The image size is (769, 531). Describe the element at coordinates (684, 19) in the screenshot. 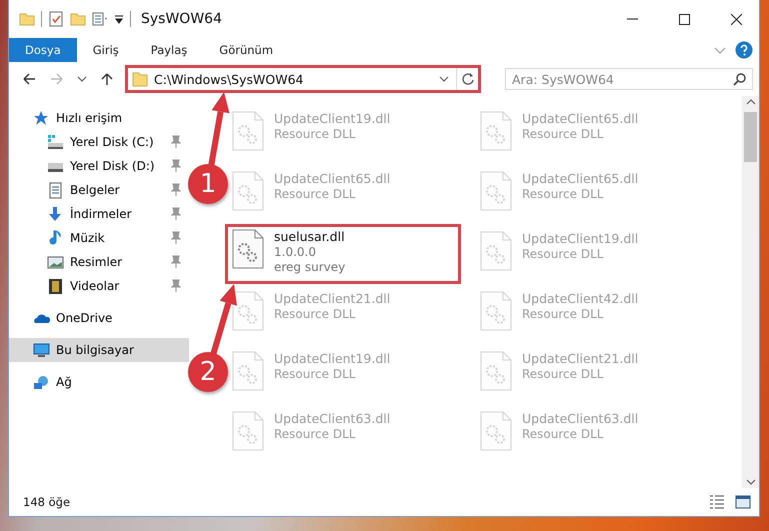

I see `maximize-icon` at that location.